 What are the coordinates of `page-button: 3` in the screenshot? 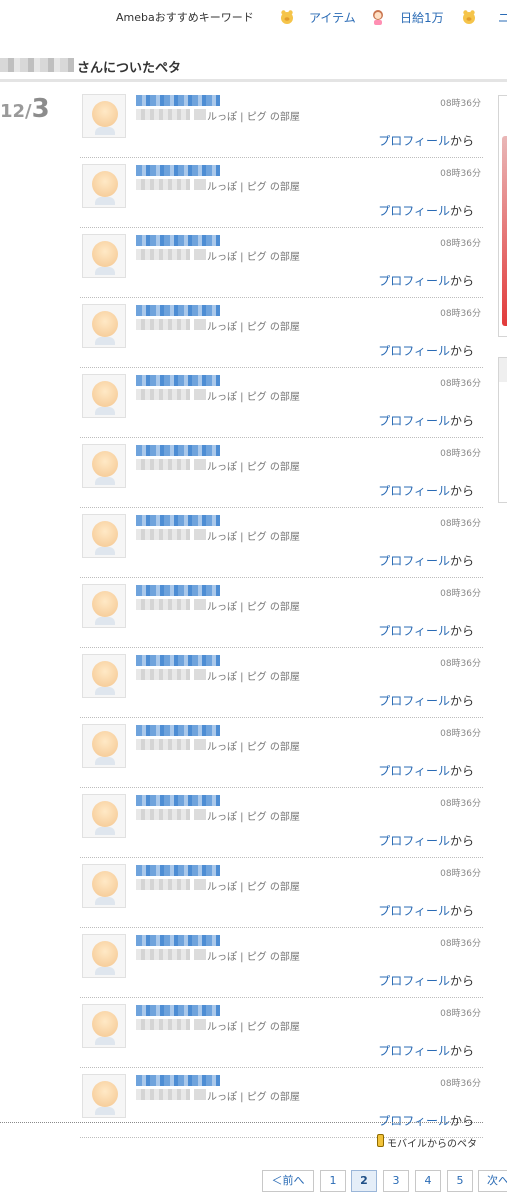 It's located at (396, 1181).